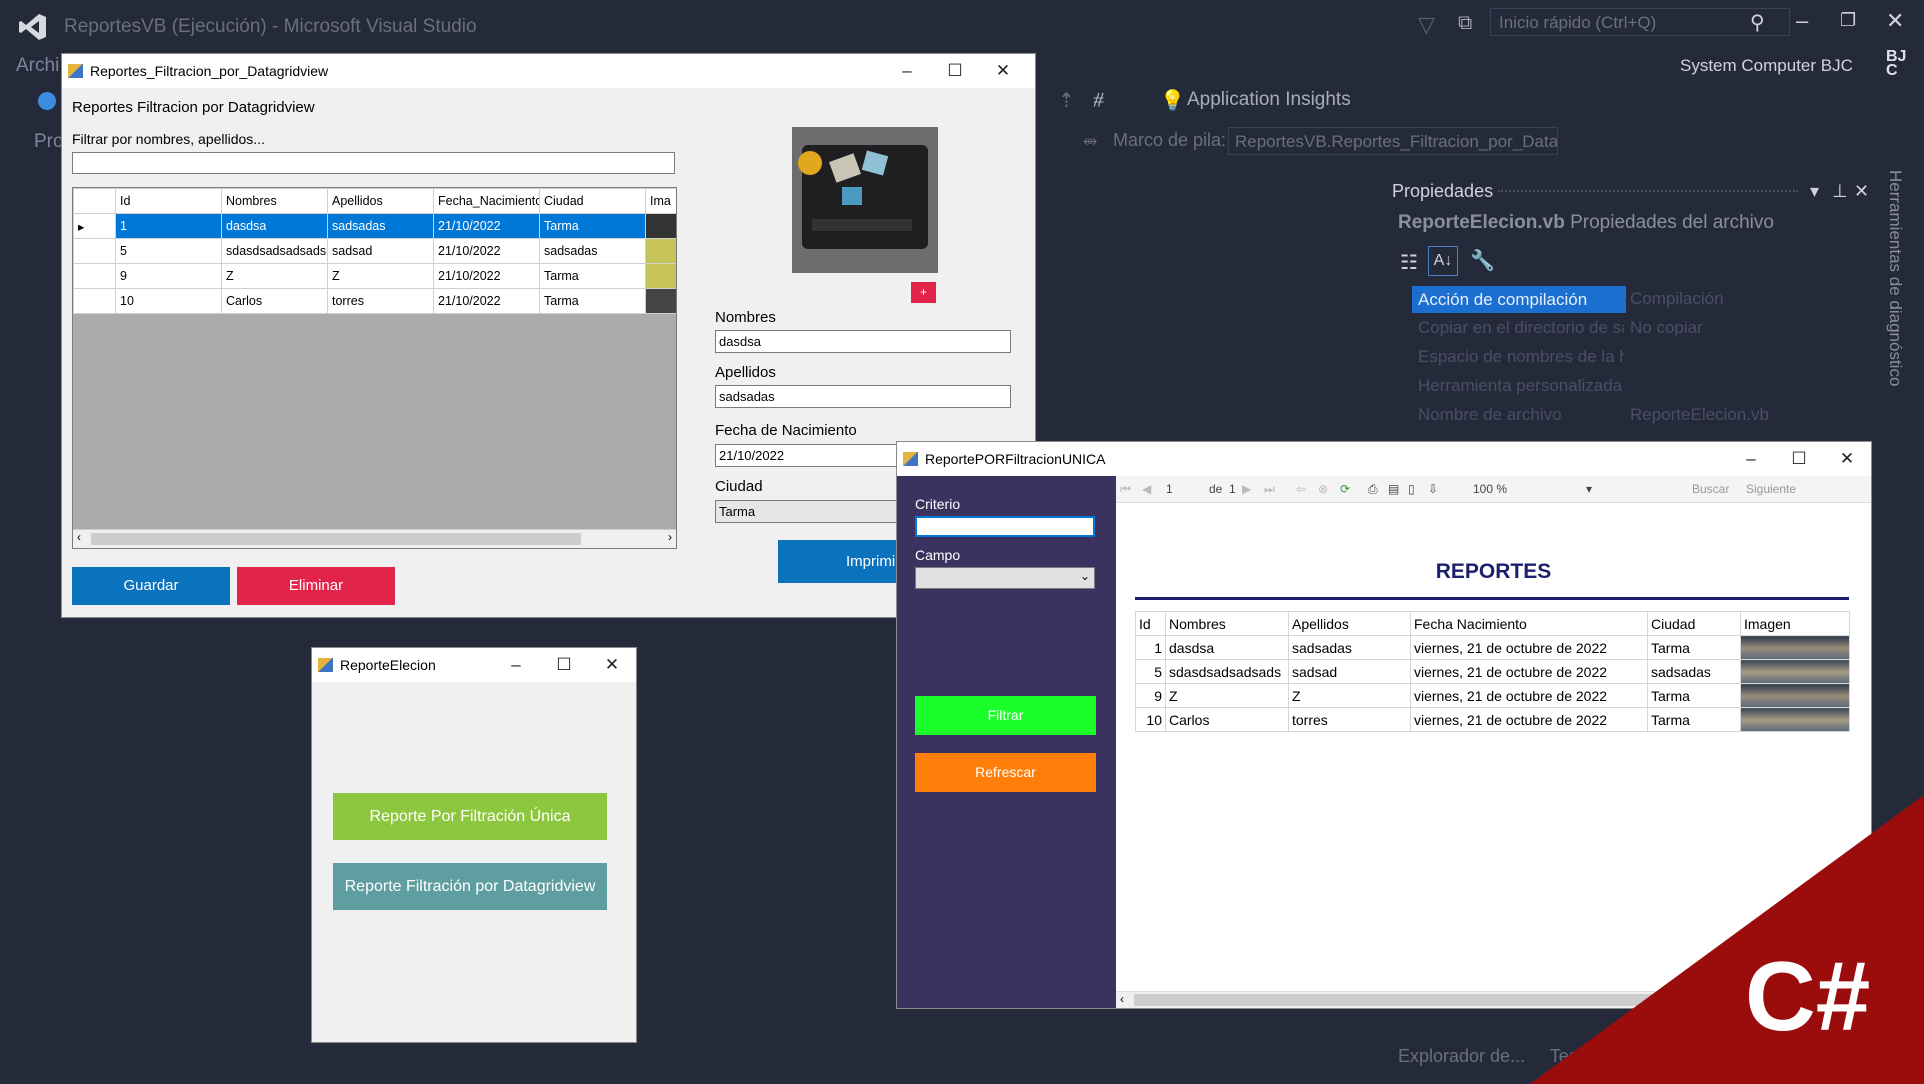 Image resolution: width=1924 pixels, height=1084 pixels. I want to click on cell: sadsad, so click(380, 251).